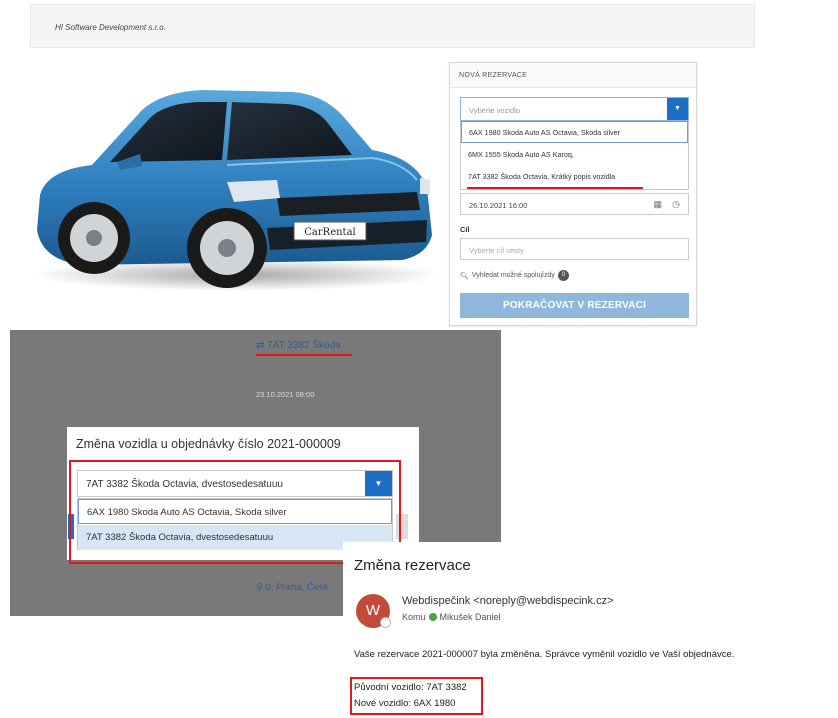 The width and height of the screenshot is (838, 718). What do you see at coordinates (259, 587) in the screenshot?
I see `map-pin-icon: ⚲` at bounding box center [259, 587].